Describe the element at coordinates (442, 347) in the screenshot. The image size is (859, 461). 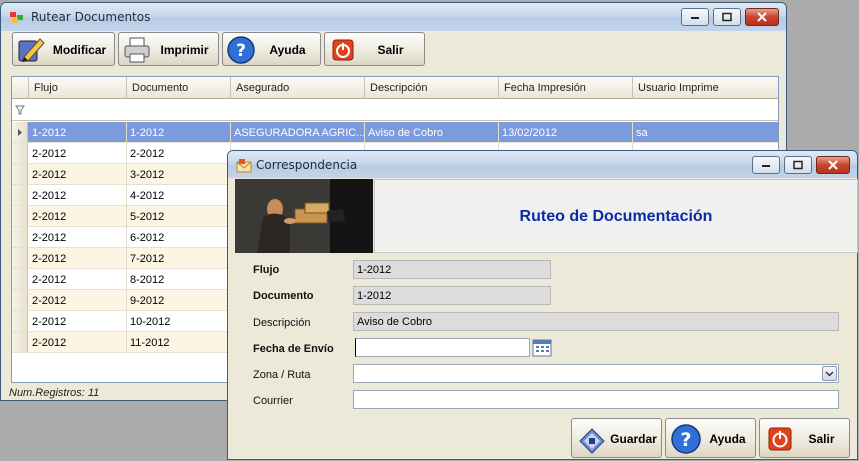
I see `fecha-envio-input` at that location.